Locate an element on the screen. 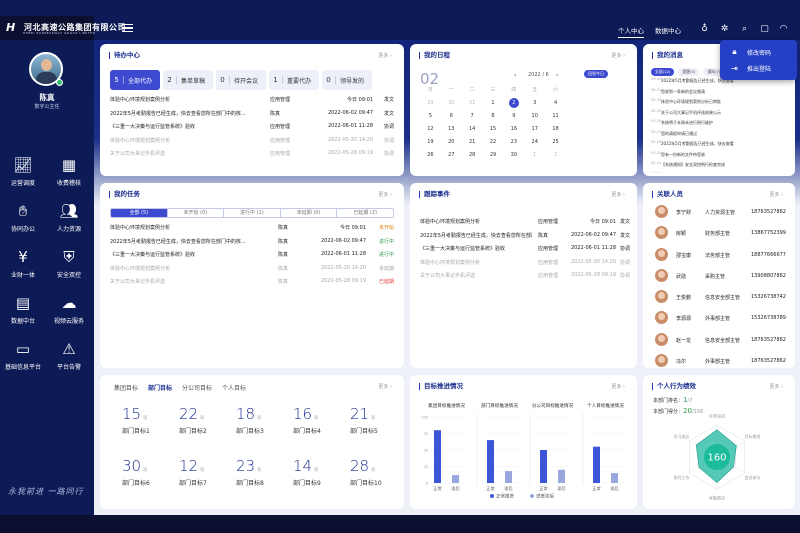  message-item: 05-222022年第一季度绩效考核结果已发布 is located at coordinates (721, 173).